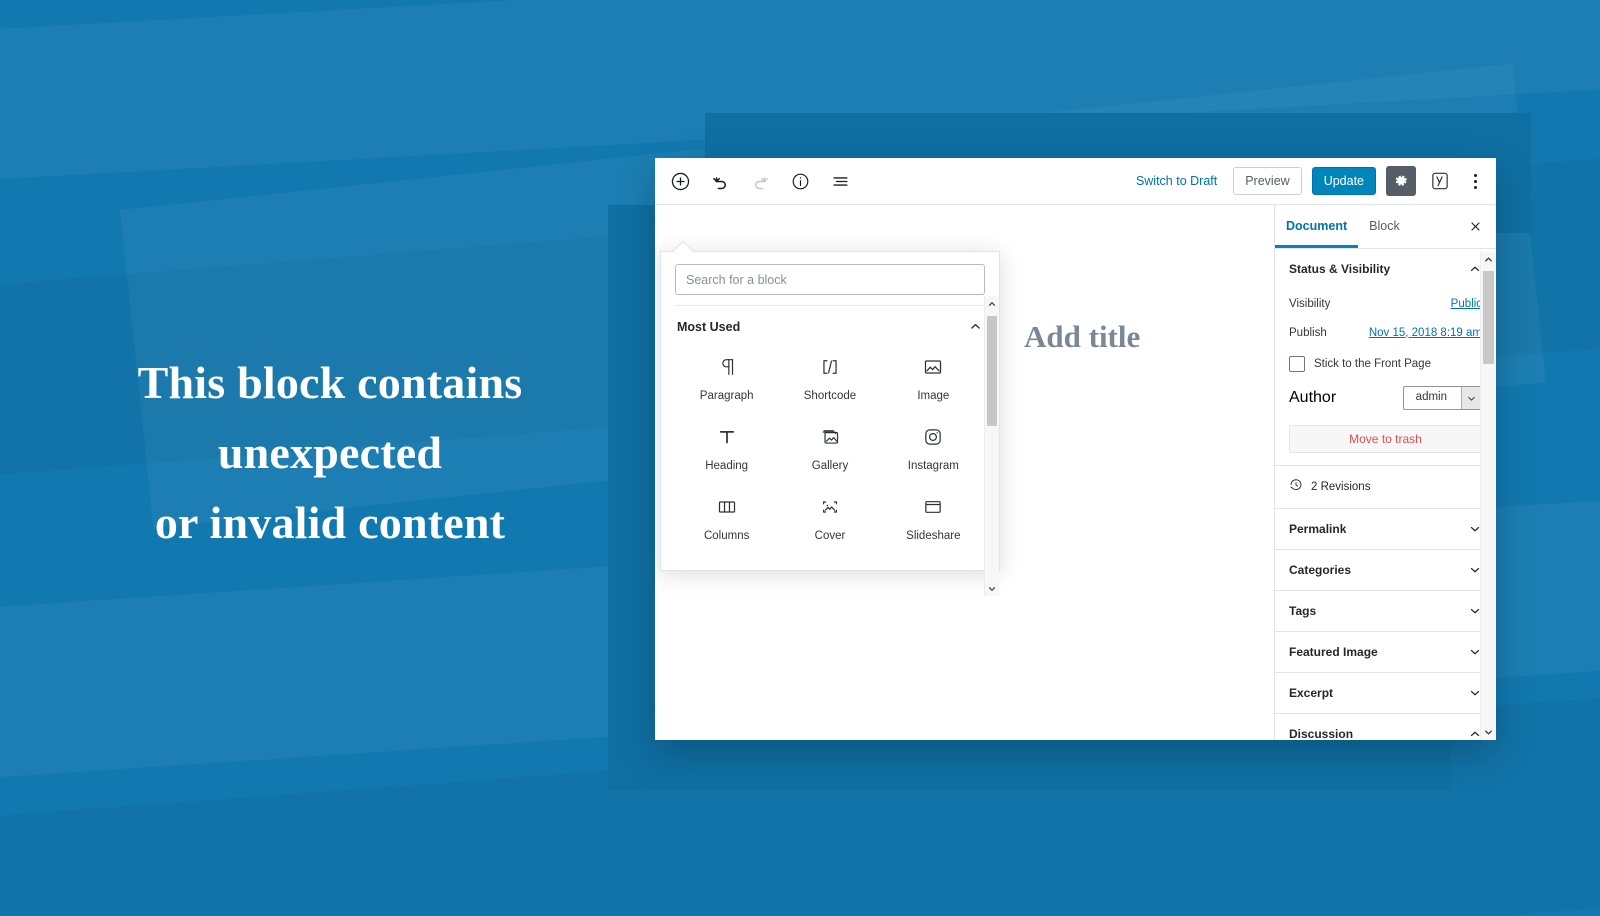  I want to click on inserter-scrollbar-thumb, so click(992, 371).